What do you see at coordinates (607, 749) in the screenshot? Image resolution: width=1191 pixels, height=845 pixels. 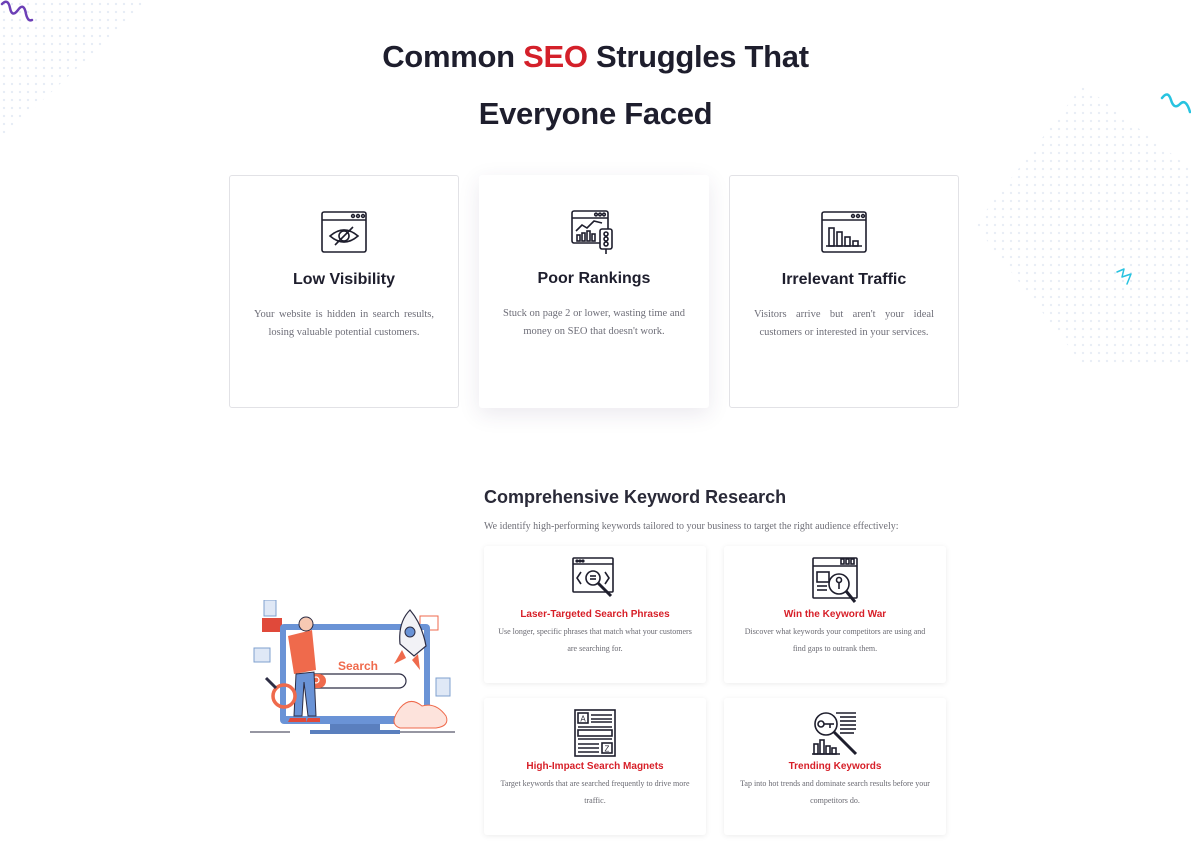 I see `svg-text: Z` at bounding box center [607, 749].